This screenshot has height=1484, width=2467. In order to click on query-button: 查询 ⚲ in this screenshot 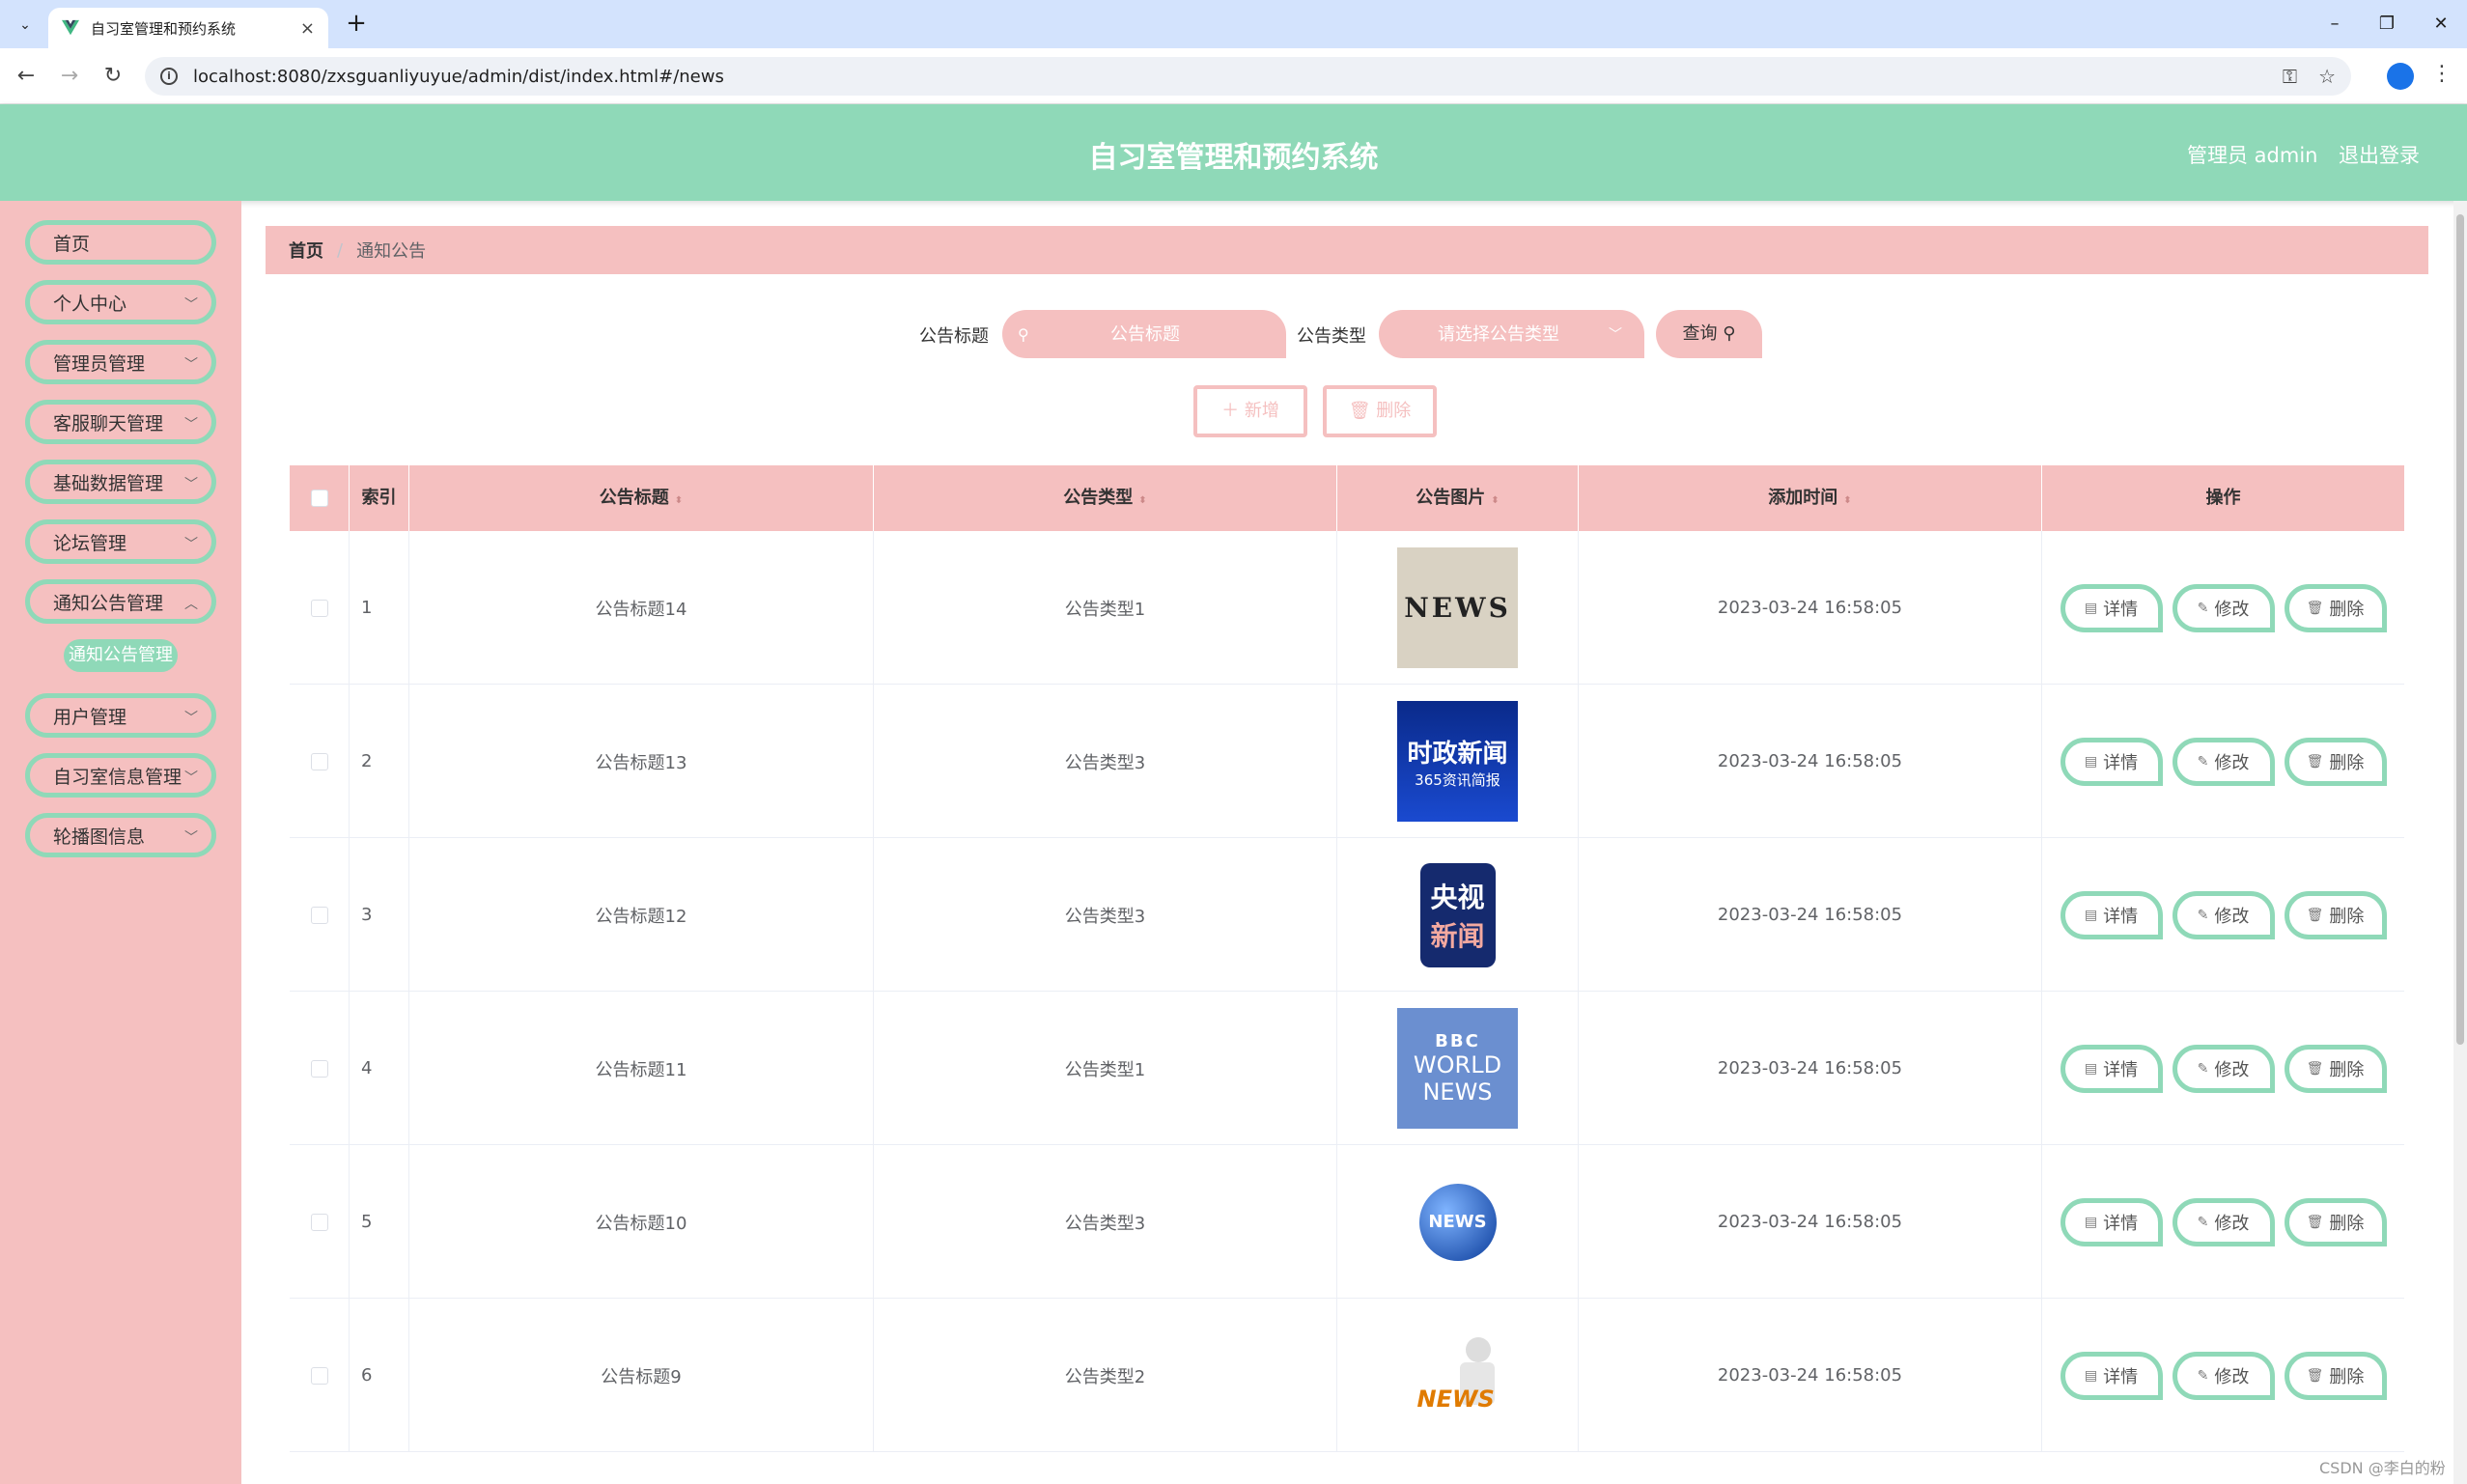, I will do `click(1709, 334)`.